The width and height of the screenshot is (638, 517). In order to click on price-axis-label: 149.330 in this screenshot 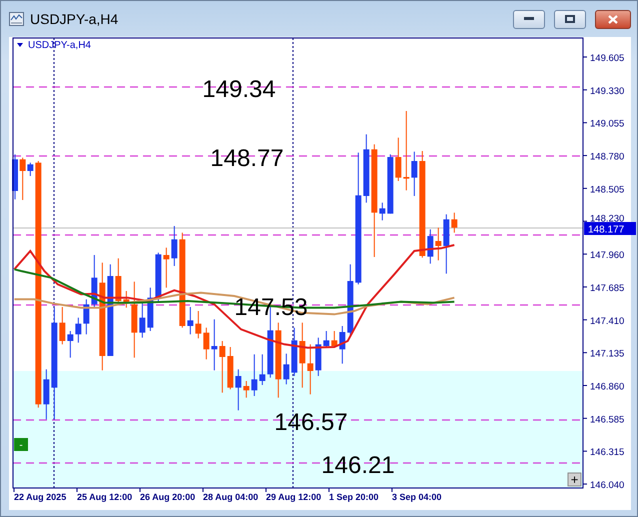, I will do `click(607, 91)`.